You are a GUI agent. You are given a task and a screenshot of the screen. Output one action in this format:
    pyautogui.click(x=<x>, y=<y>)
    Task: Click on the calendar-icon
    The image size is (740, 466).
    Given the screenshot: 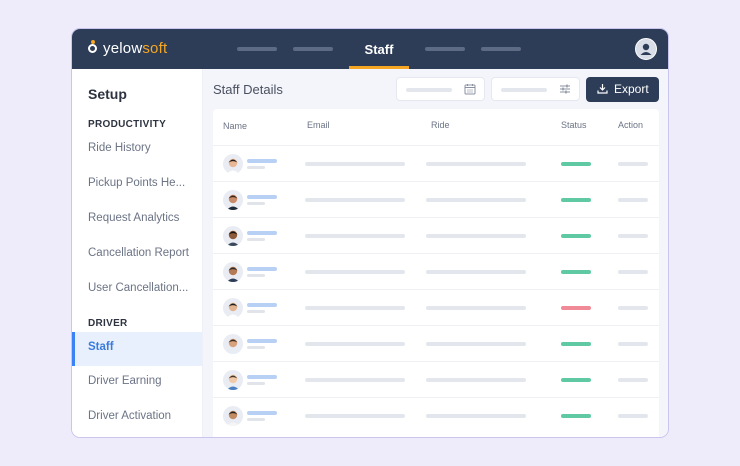 What is the action you would take?
    pyautogui.click(x=470, y=89)
    